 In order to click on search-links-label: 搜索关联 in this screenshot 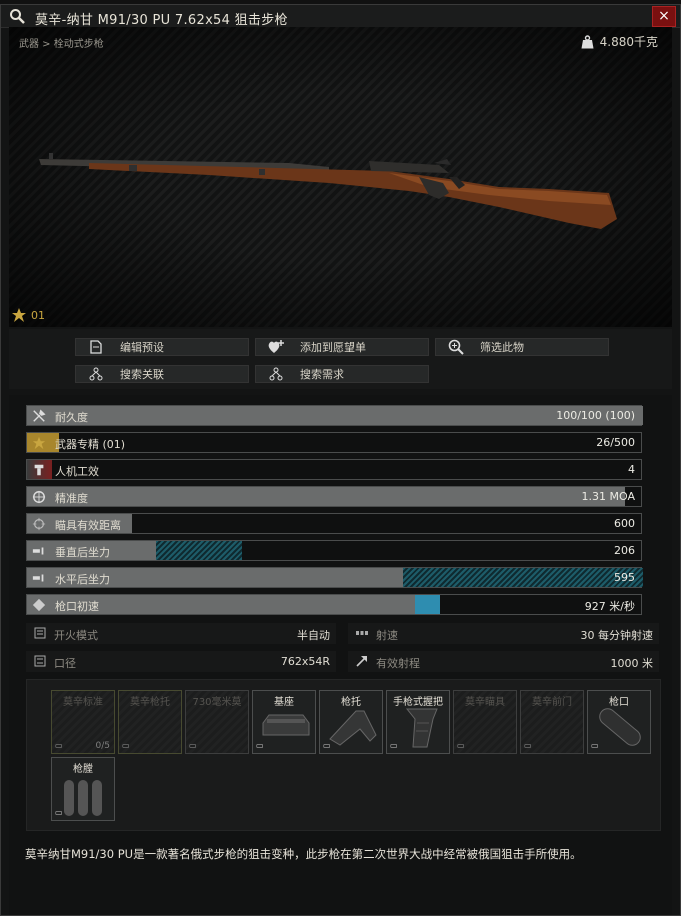, I will do `click(142, 374)`.